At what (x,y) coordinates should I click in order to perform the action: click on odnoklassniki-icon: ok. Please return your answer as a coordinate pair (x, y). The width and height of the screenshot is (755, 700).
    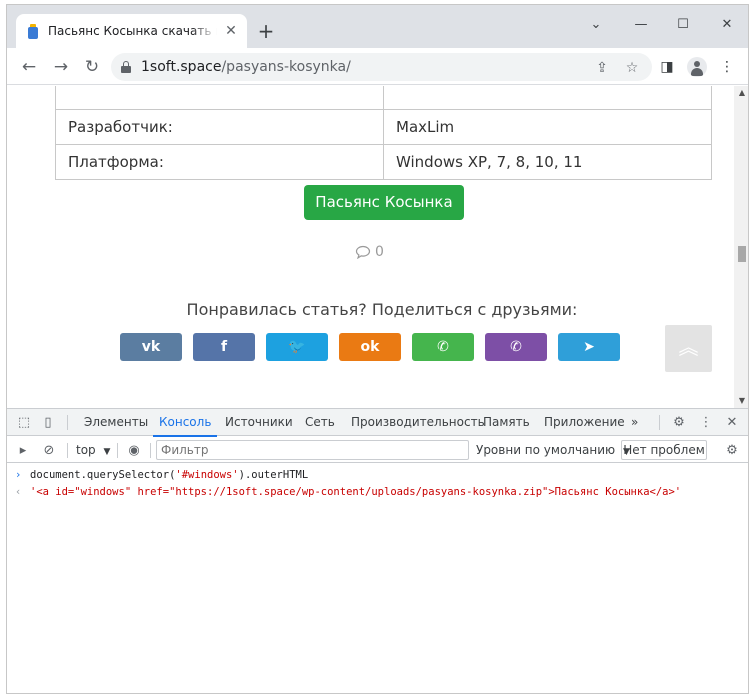
    Looking at the image, I should click on (370, 347).